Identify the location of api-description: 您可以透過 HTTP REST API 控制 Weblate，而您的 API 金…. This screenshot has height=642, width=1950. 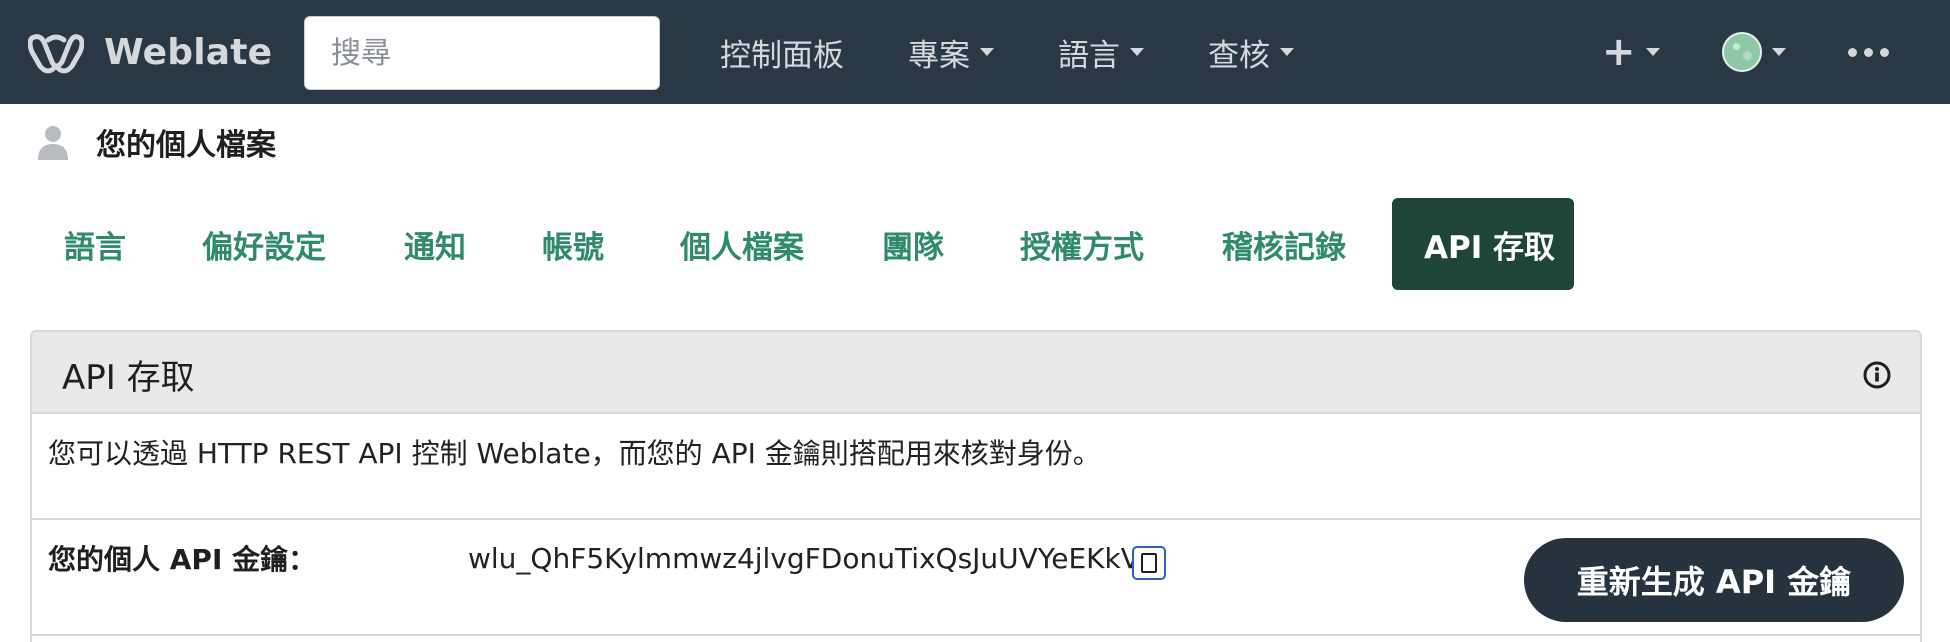
(574, 453).